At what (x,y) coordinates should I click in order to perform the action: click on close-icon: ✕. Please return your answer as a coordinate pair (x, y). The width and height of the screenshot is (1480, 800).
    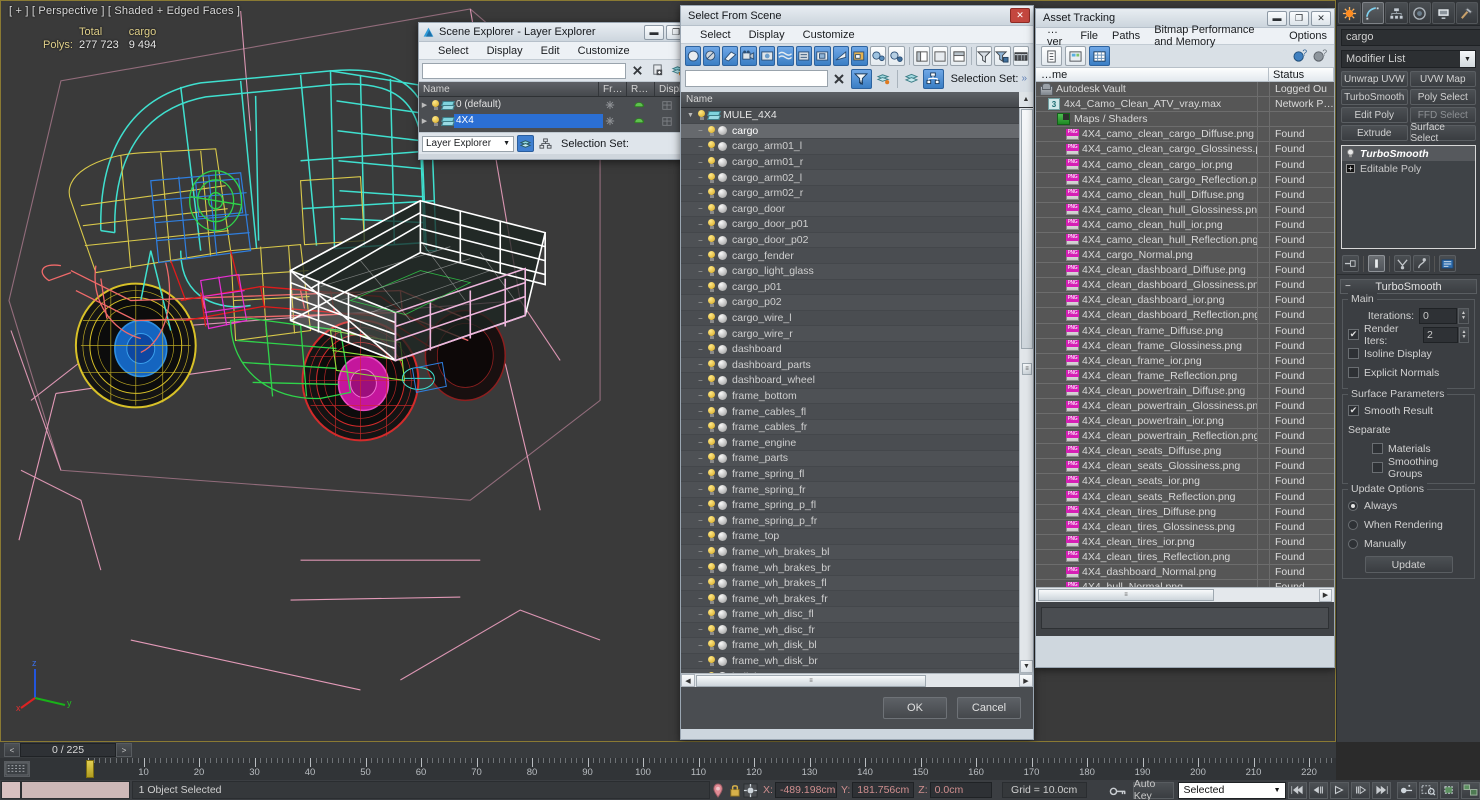
    Looking at the image, I should click on (1020, 15).